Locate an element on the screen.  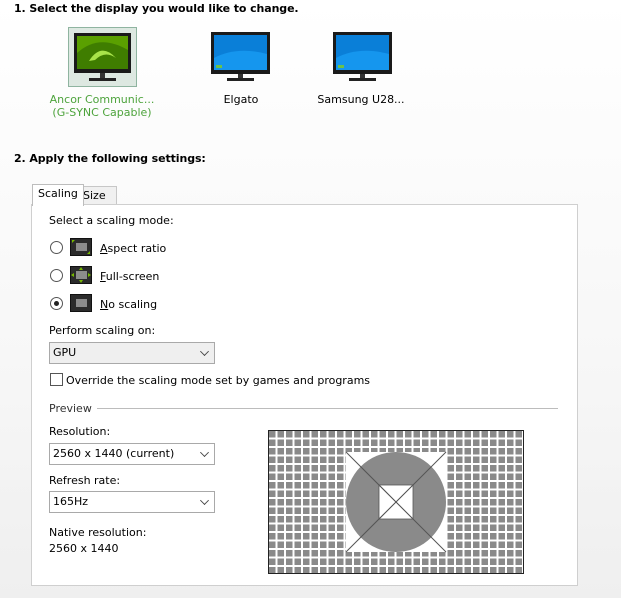
perform-scaling-label: Perform scaling on: is located at coordinates (102, 330).